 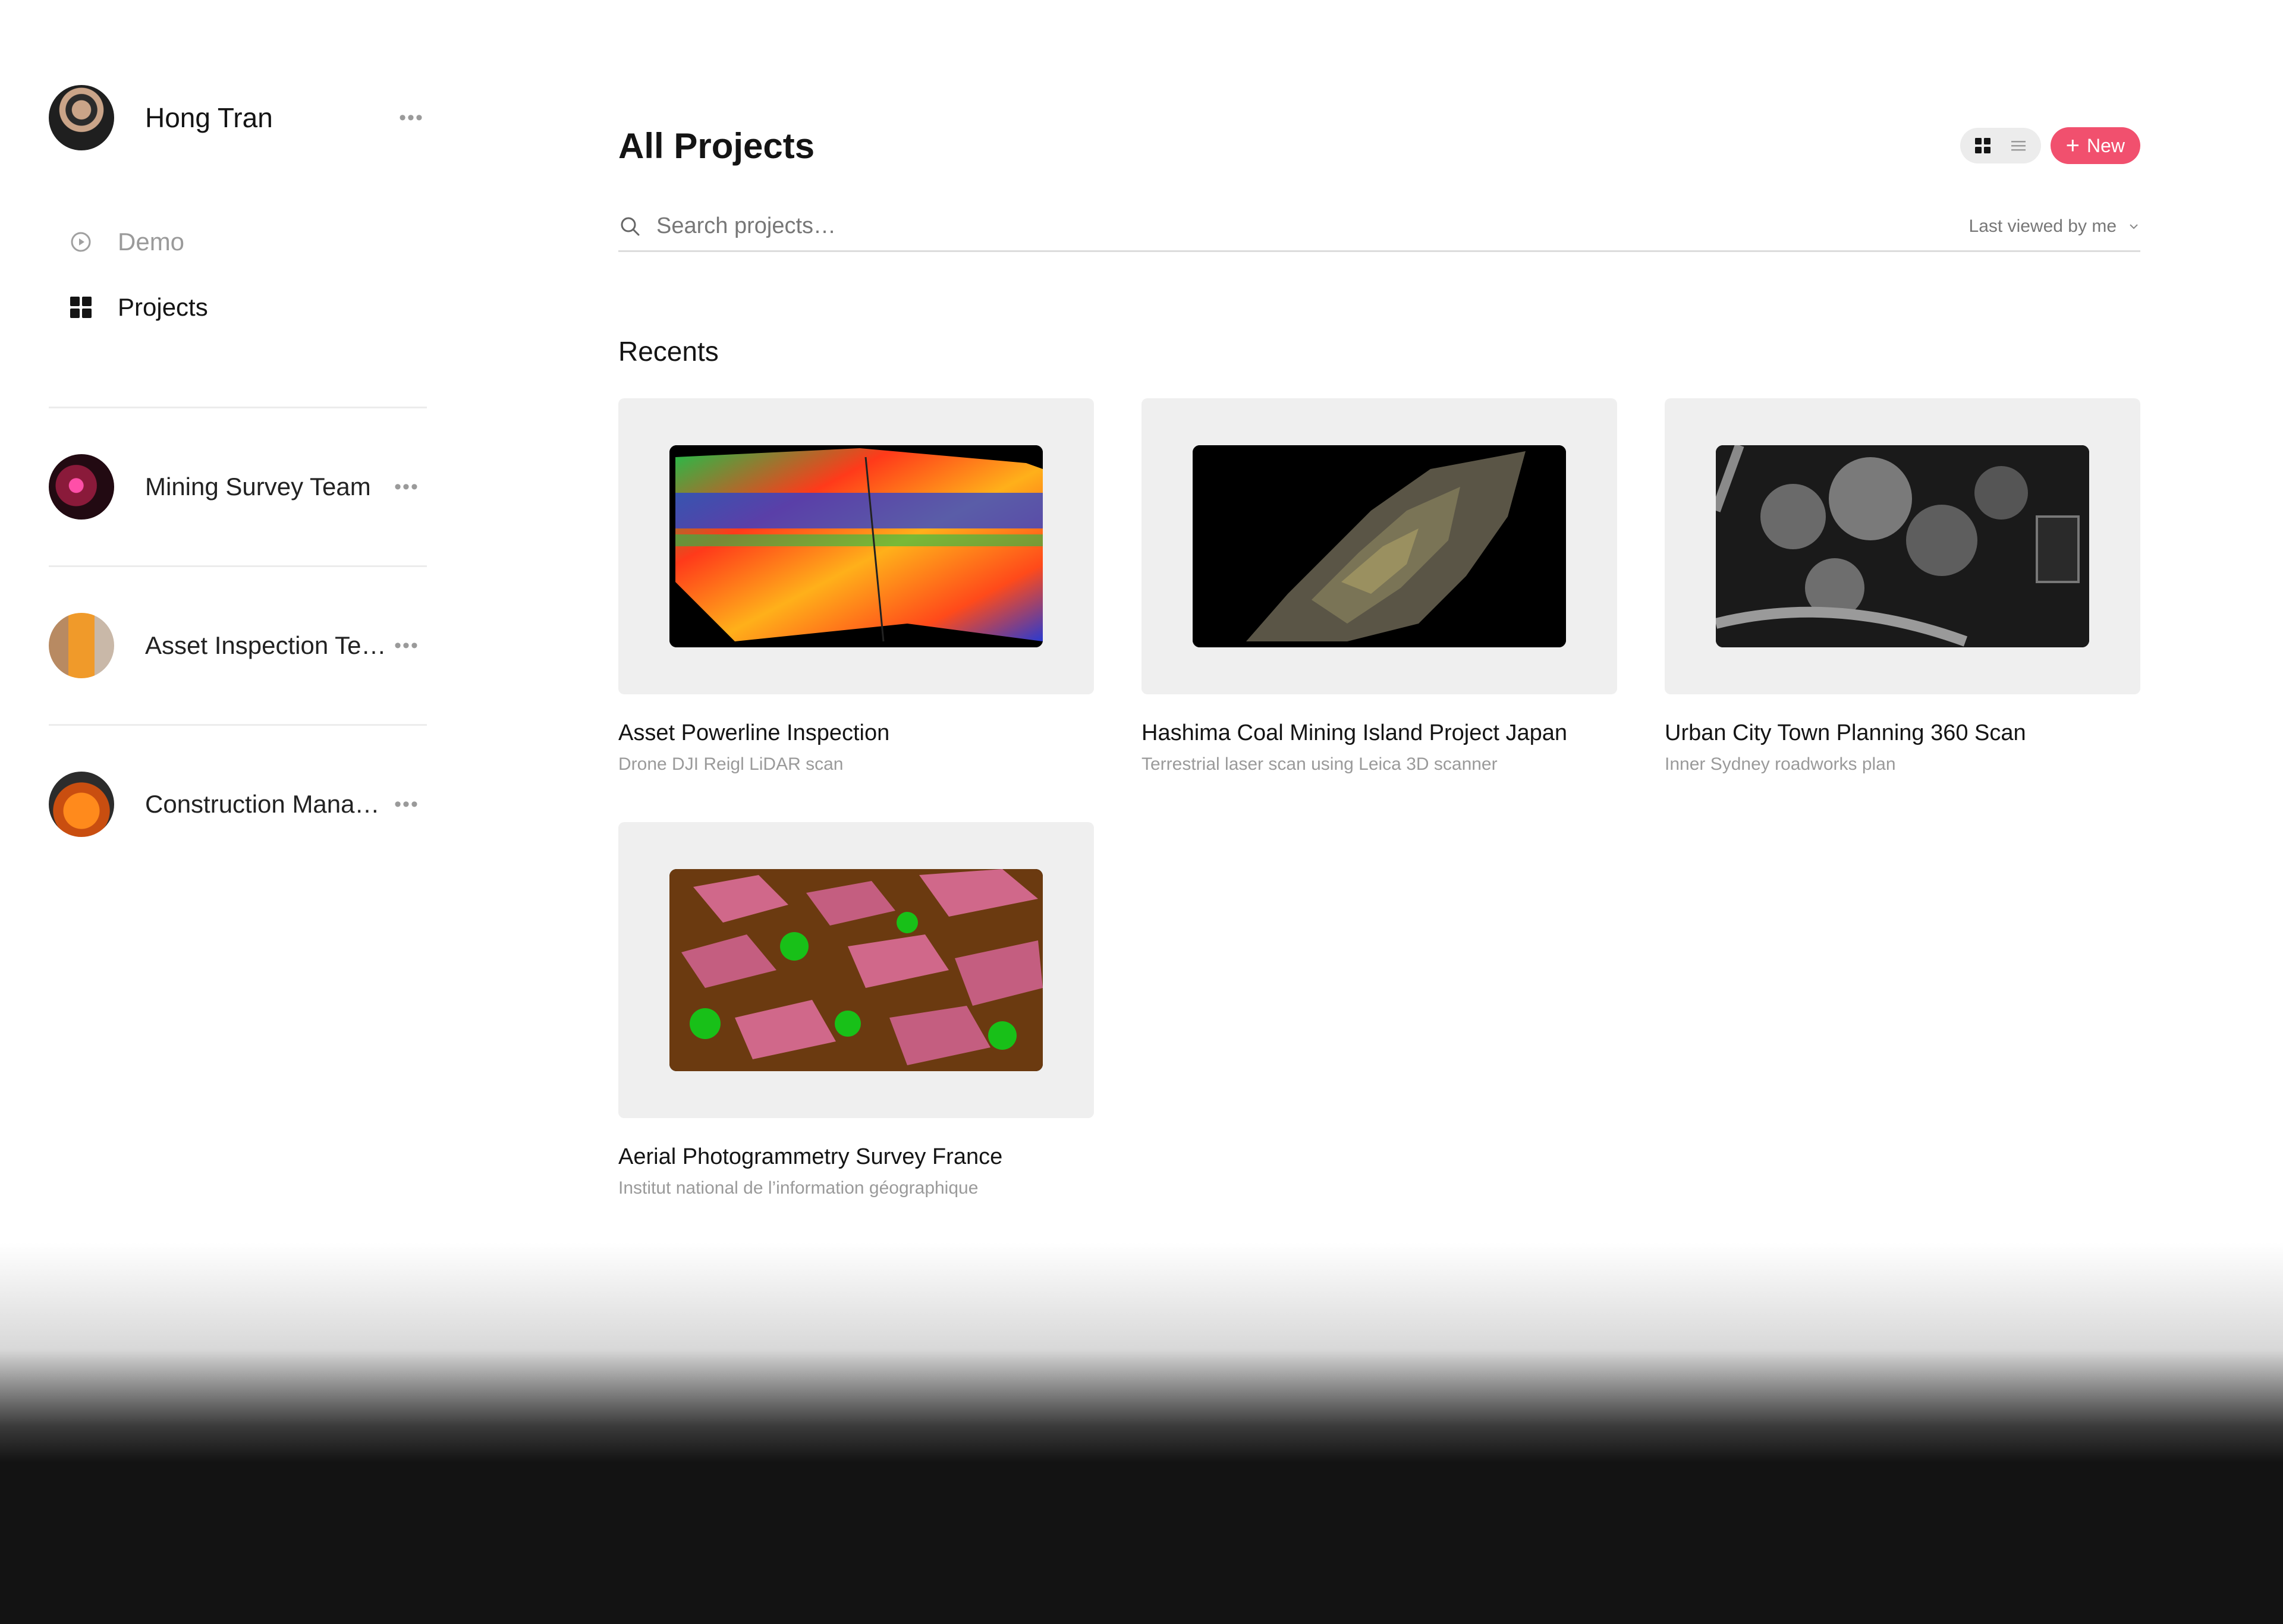 I want to click on team-name: Asset Inspection Team, so click(x=267, y=645).